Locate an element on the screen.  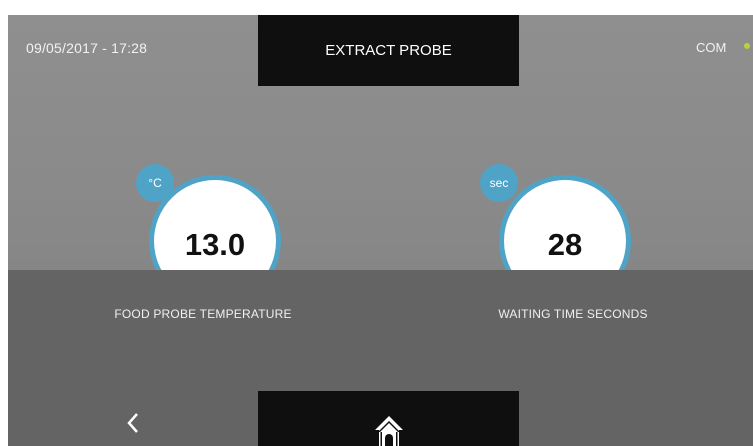
title-bar: EXTRACT PROBE is located at coordinates (388, 50).